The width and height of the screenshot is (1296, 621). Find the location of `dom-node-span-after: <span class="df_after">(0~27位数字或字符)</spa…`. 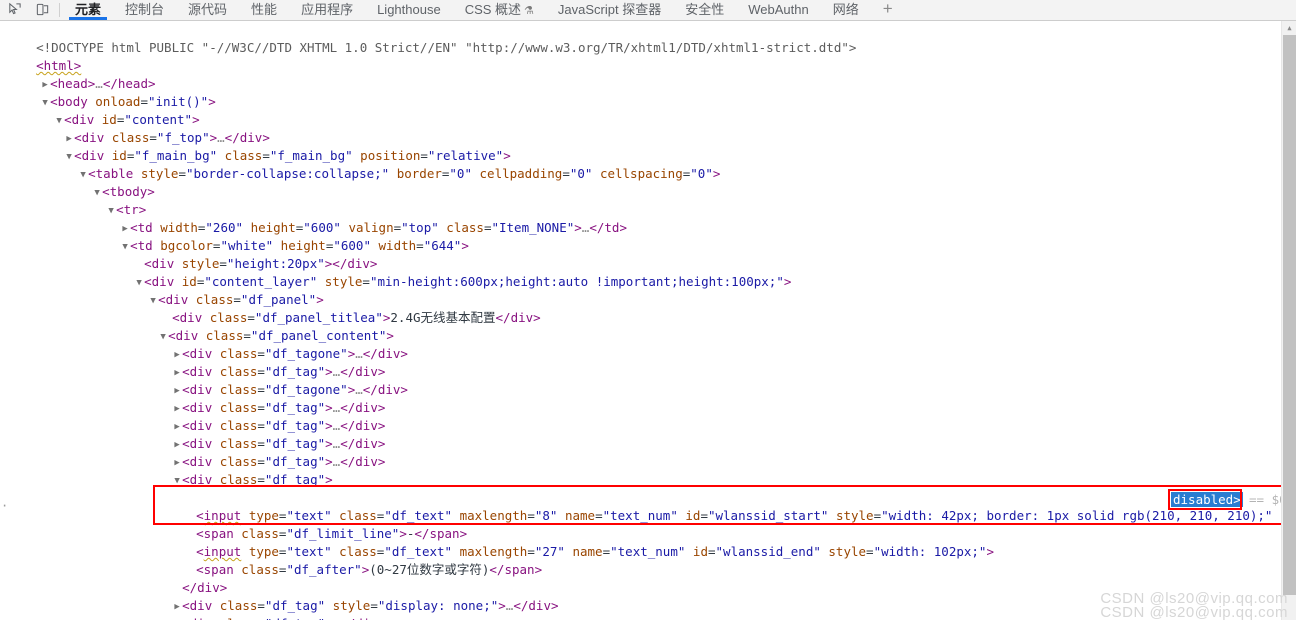

dom-node-span-after: <span class="df_after">(0~27位数字或字符)</spa… is located at coordinates (640, 560).